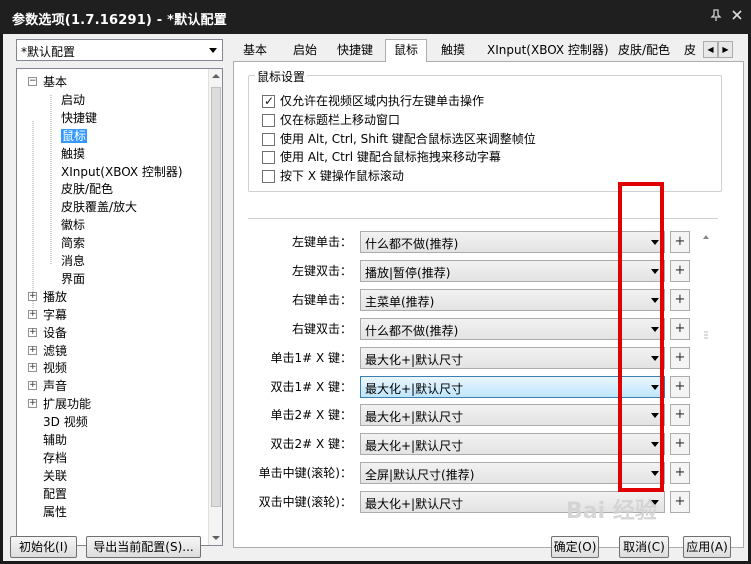  Describe the element at coordinates (48, 52) in the screenshot. I see `profile-value: *默认配置` at that location.